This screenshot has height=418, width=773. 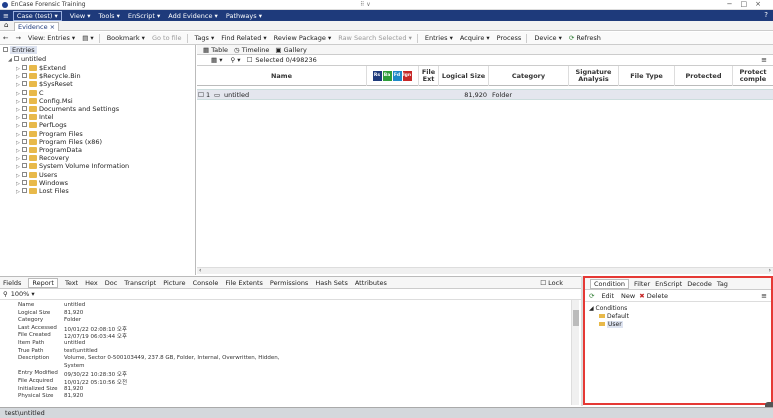 I want to click on tab-hex: Hex, so click(x=91, y=283).